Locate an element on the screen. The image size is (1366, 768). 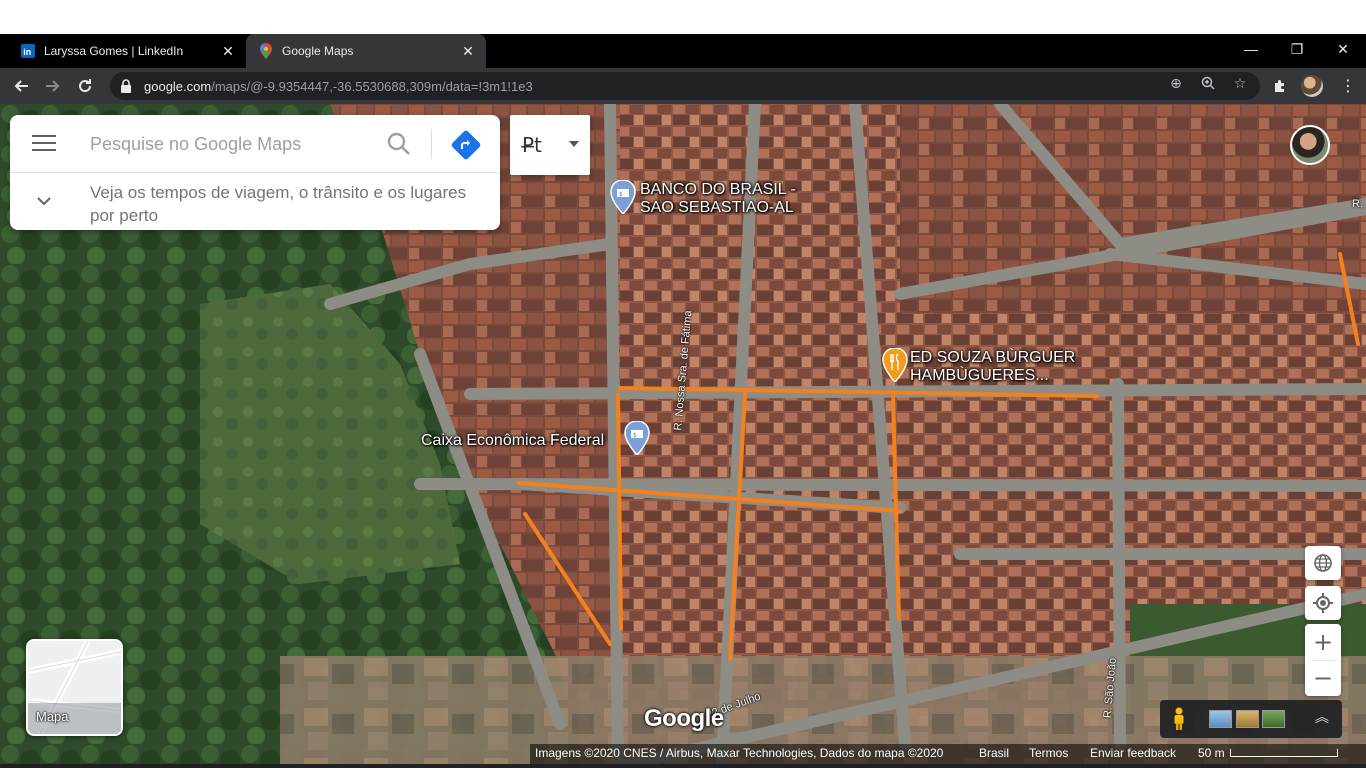
taskbar-strip is located at coordinates (683, 766).